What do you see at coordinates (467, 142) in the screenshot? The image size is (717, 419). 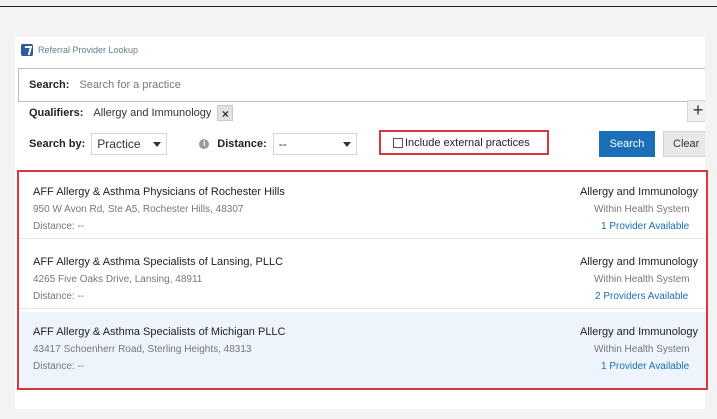 I see `include-external-label: Include external practices` at bounding box center [467, 142].